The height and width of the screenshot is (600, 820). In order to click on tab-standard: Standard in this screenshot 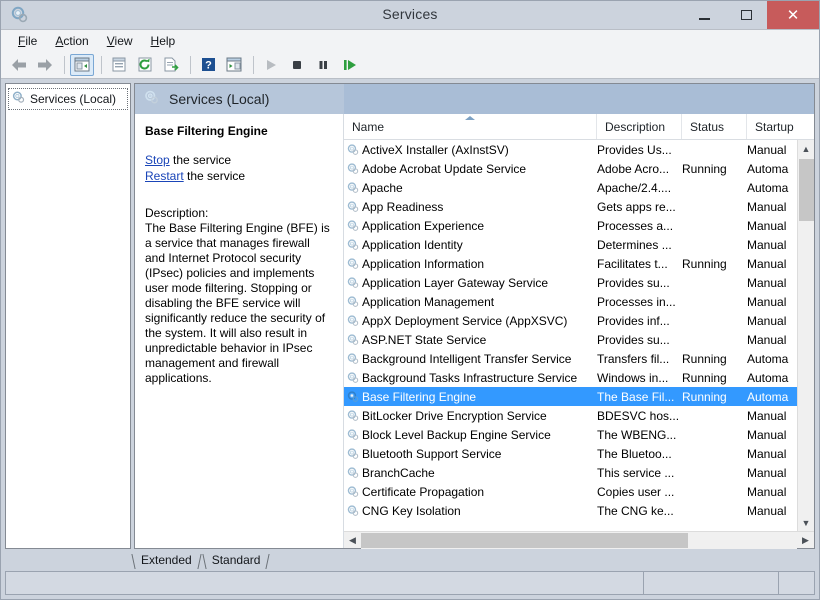, I will do `click(236, 560)`.